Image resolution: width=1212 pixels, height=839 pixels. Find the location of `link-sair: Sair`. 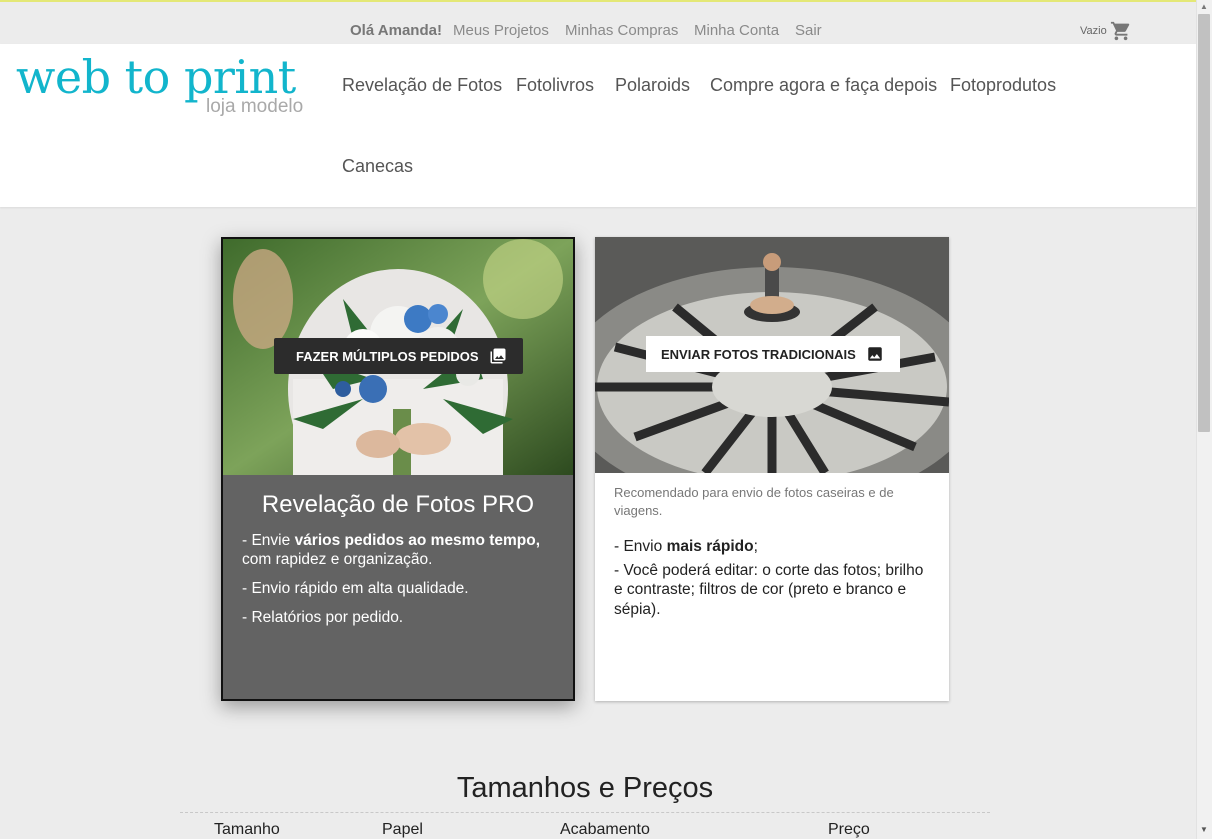

link-sair: Sair is located at coordinates (808, 30).